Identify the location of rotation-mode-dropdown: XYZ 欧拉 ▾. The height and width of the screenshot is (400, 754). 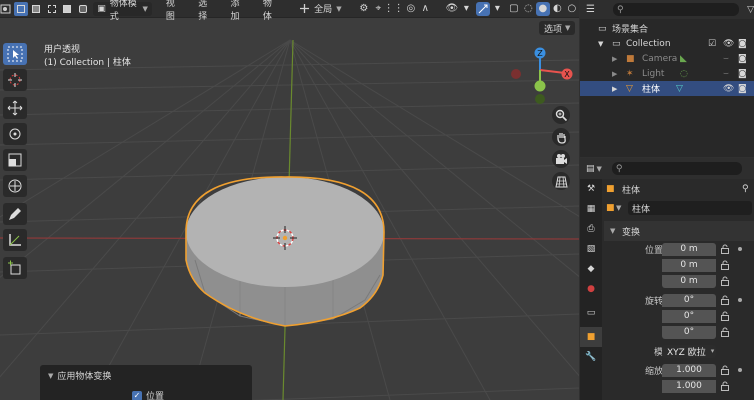
(689, 351).